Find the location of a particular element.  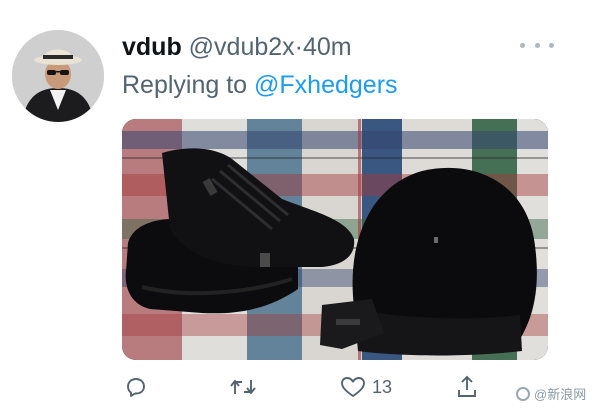

share-button is located at coordinates (467, 387).